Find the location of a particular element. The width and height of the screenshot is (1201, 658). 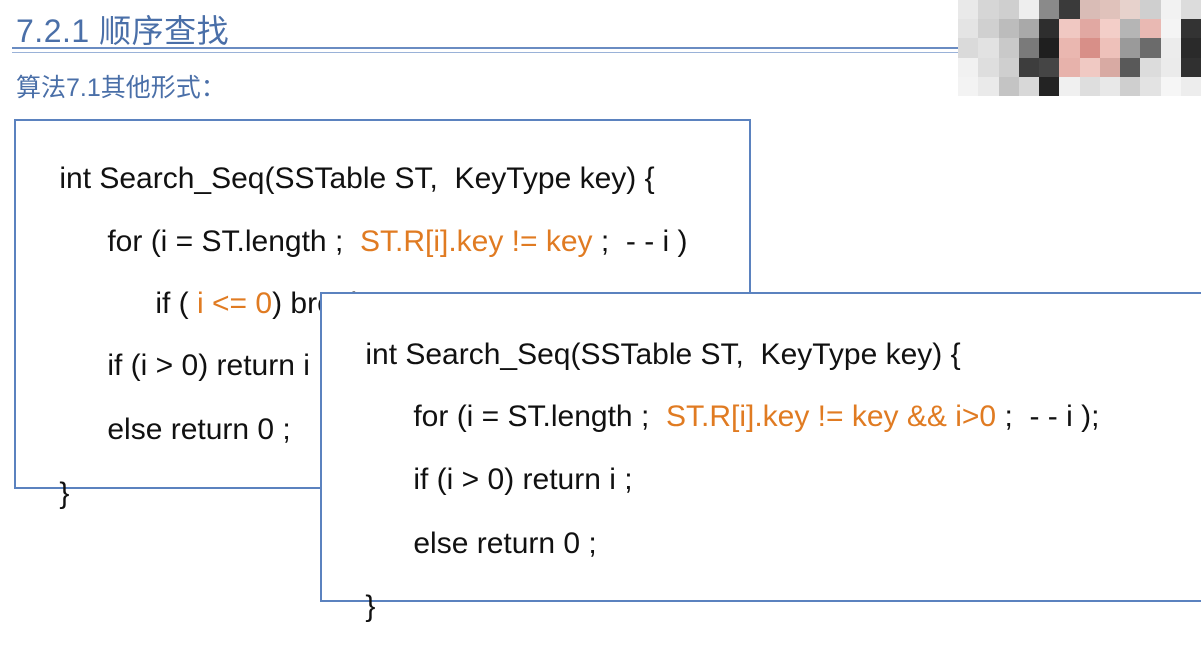

code-highlight: ST.R[i].key != key is located at coordinates (476, 241).